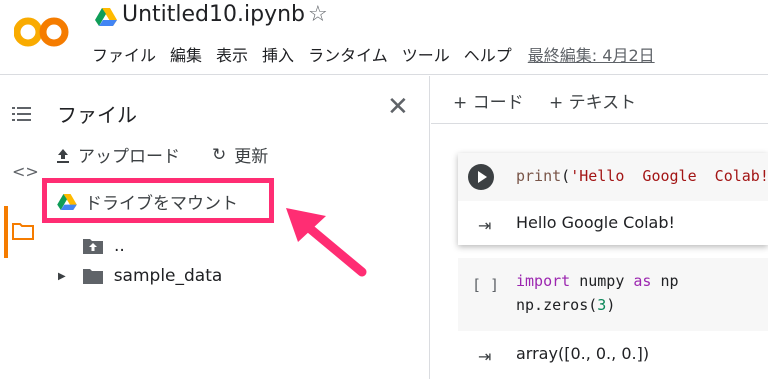  Describe the element at coordinates (251, 157) in the screenshot. I see `refresh-label: 更新` at that location.